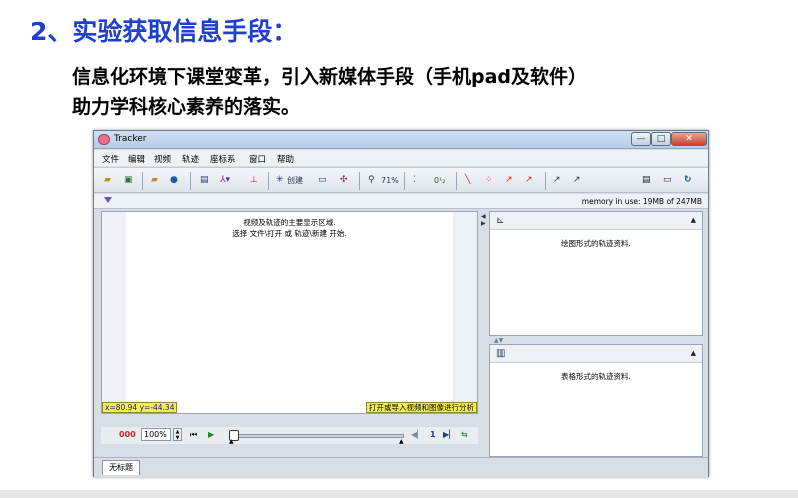  I want to click on coordinate-axes-icon: ⅄▾, so click(225, 180).